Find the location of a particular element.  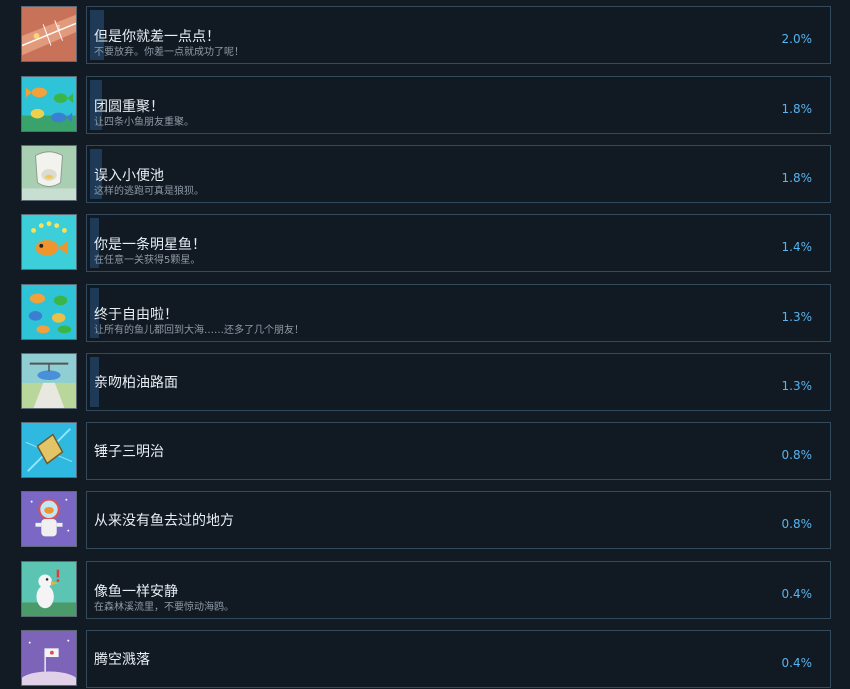

free-fish-icon is located at coordinates (49, 312).